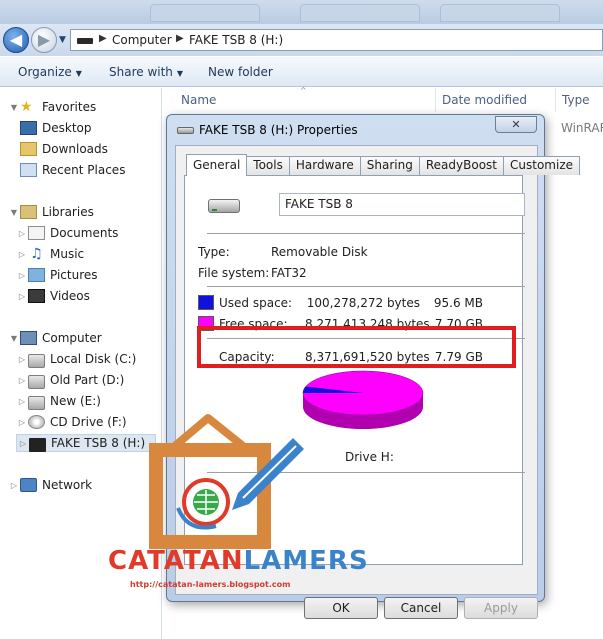 Image resolution: width=603 pixels, height=639 pixels. I want to click on address-row: ◀ ▶ ▼ ▶ Computer ▶ FAKE TSB 8 (H:), so click(301, 40).